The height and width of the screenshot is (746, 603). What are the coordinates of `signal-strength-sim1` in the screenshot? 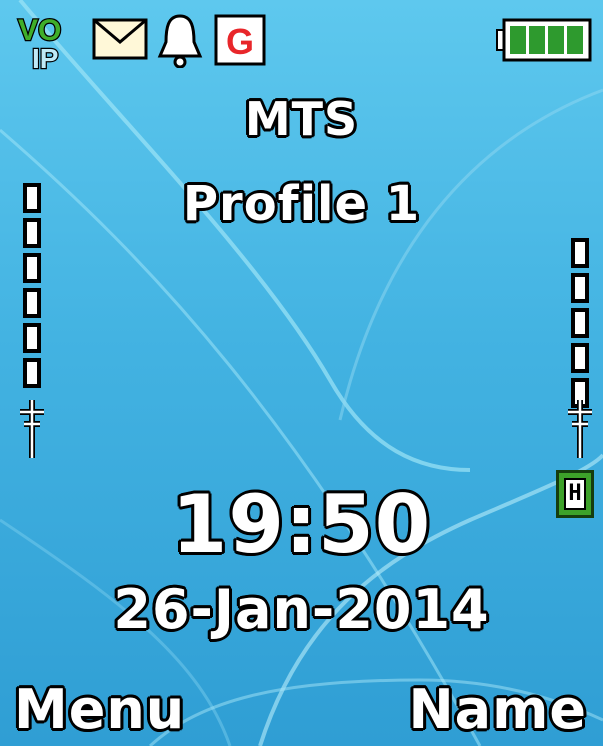 It's located at (32, 320).